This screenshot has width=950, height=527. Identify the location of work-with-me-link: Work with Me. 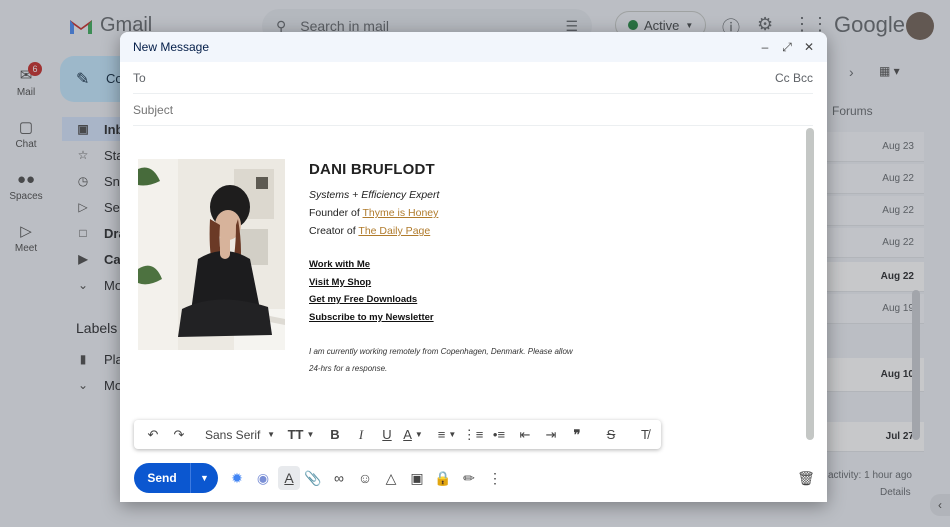
(509, 265).